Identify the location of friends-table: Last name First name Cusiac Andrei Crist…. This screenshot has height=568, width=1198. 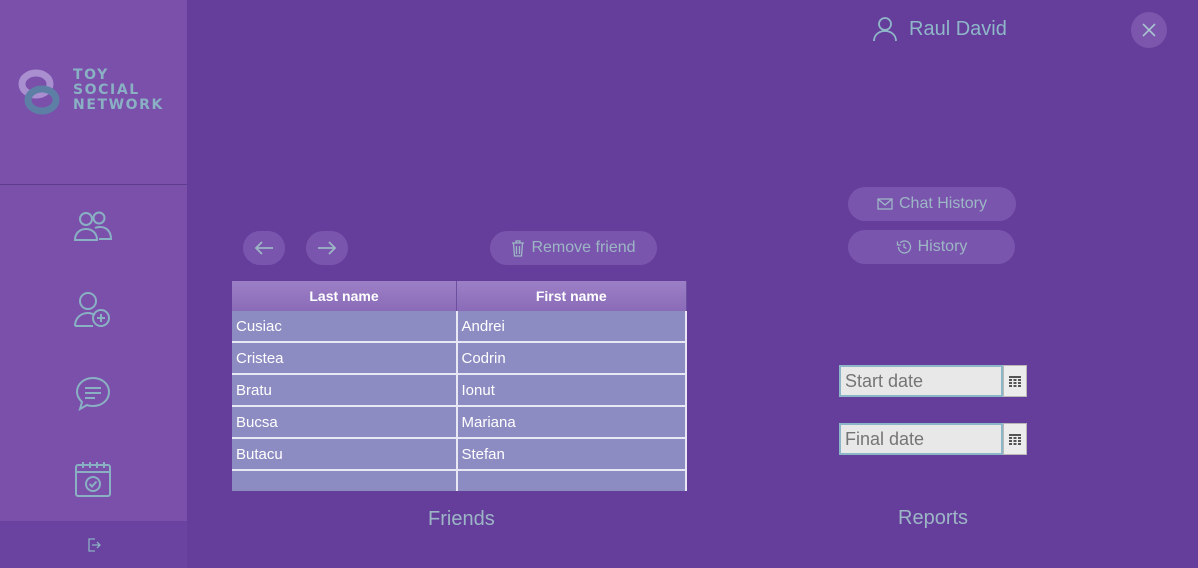
(459, 386).